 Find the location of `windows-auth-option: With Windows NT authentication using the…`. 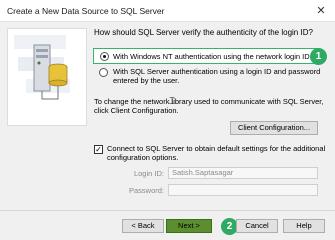

windows-auth-option: With Windows NT authentication using the… is located at coordinates (205, 56).